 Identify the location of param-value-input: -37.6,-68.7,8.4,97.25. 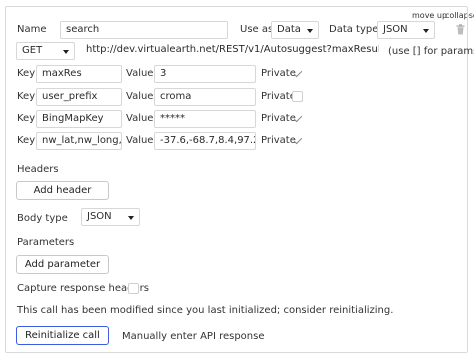
(205, 141).